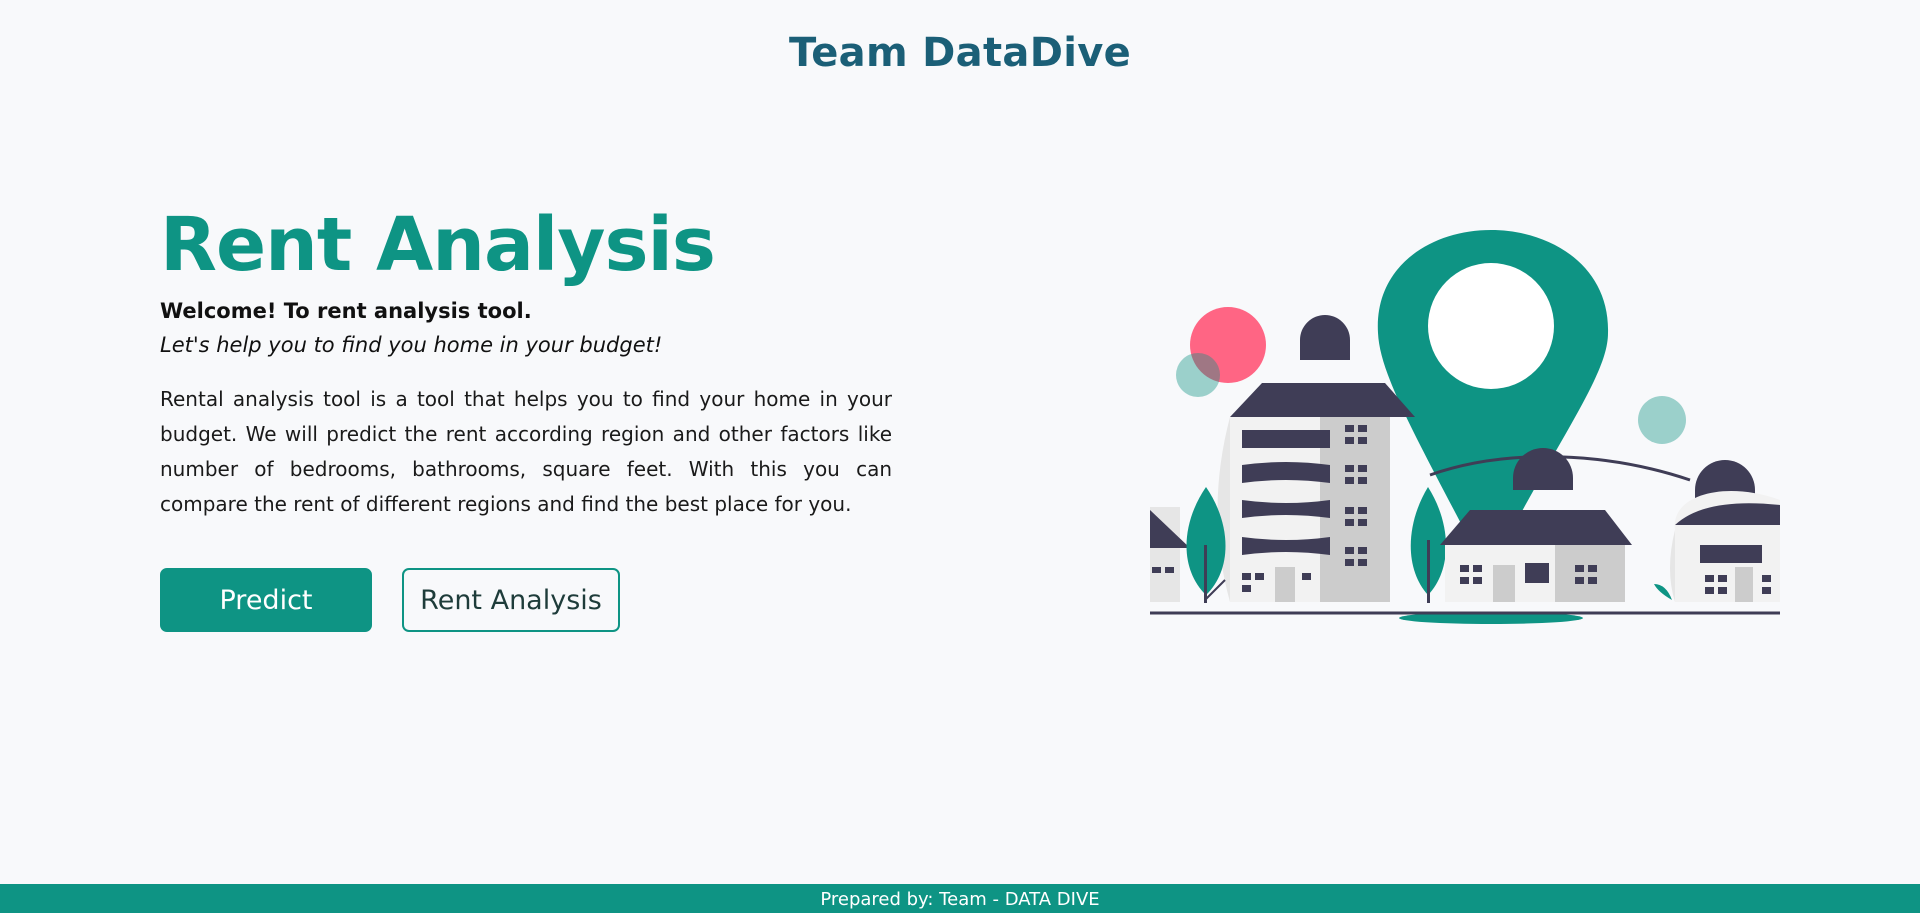 Image resolution: width=1920 pixels, height=913 pixels. I want to click on site-header: Team DataDive, so click(960, 53).